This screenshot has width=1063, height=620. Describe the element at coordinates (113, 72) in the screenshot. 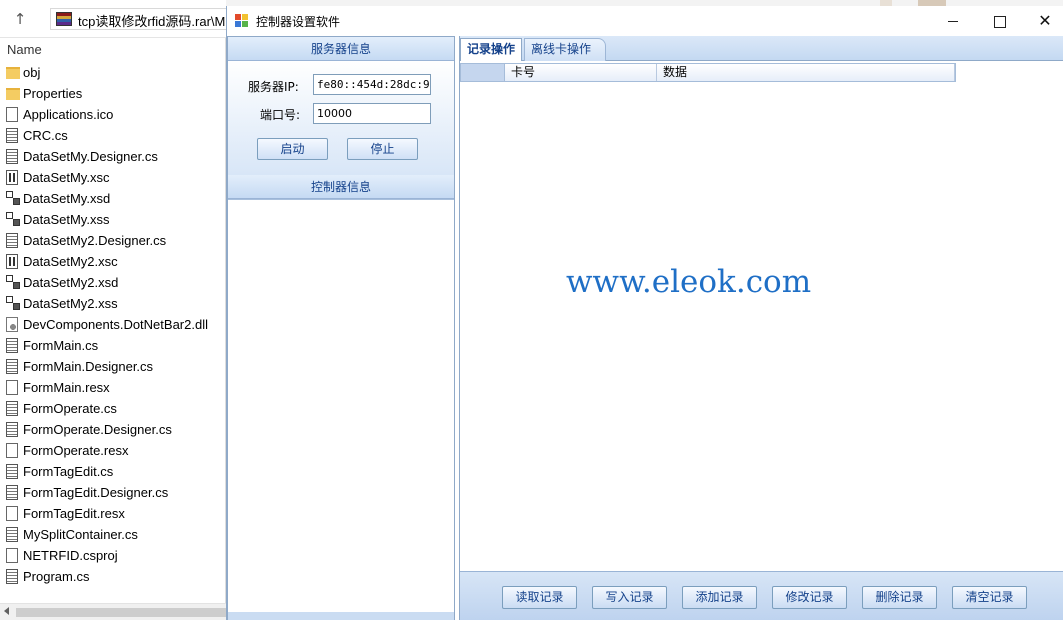

I see `file-list-item: obj` at that location.